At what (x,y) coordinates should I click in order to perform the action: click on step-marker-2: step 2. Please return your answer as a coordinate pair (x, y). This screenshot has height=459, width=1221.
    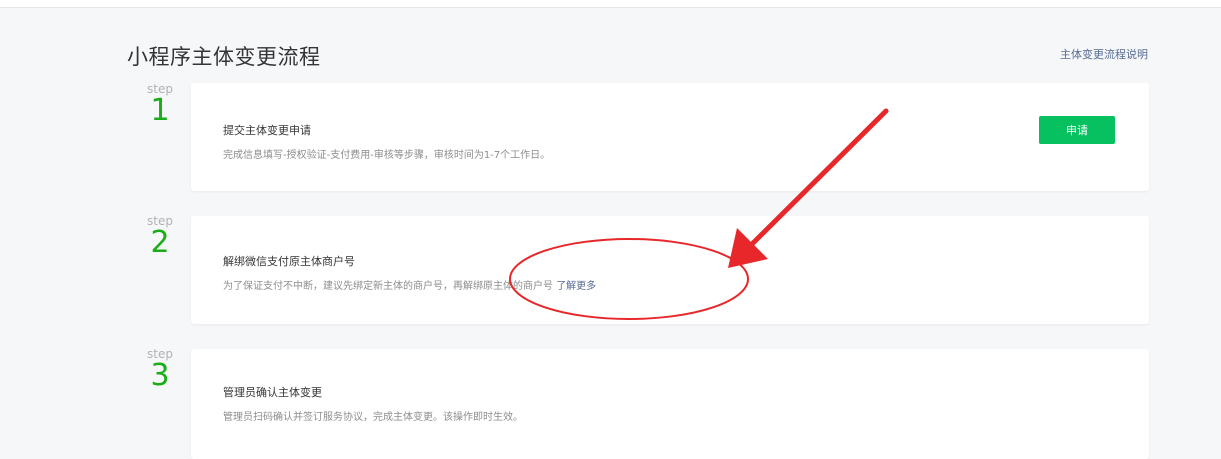
    Looking at the image, I should click on (160, 236).